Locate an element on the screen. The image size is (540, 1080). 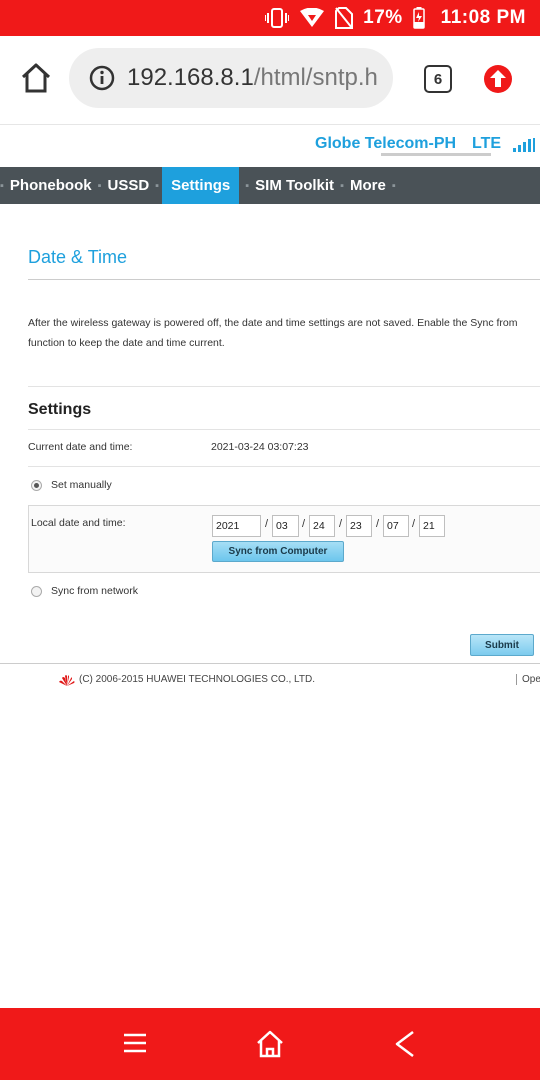
footer-link: Ope is located at coordinates (528, 679).